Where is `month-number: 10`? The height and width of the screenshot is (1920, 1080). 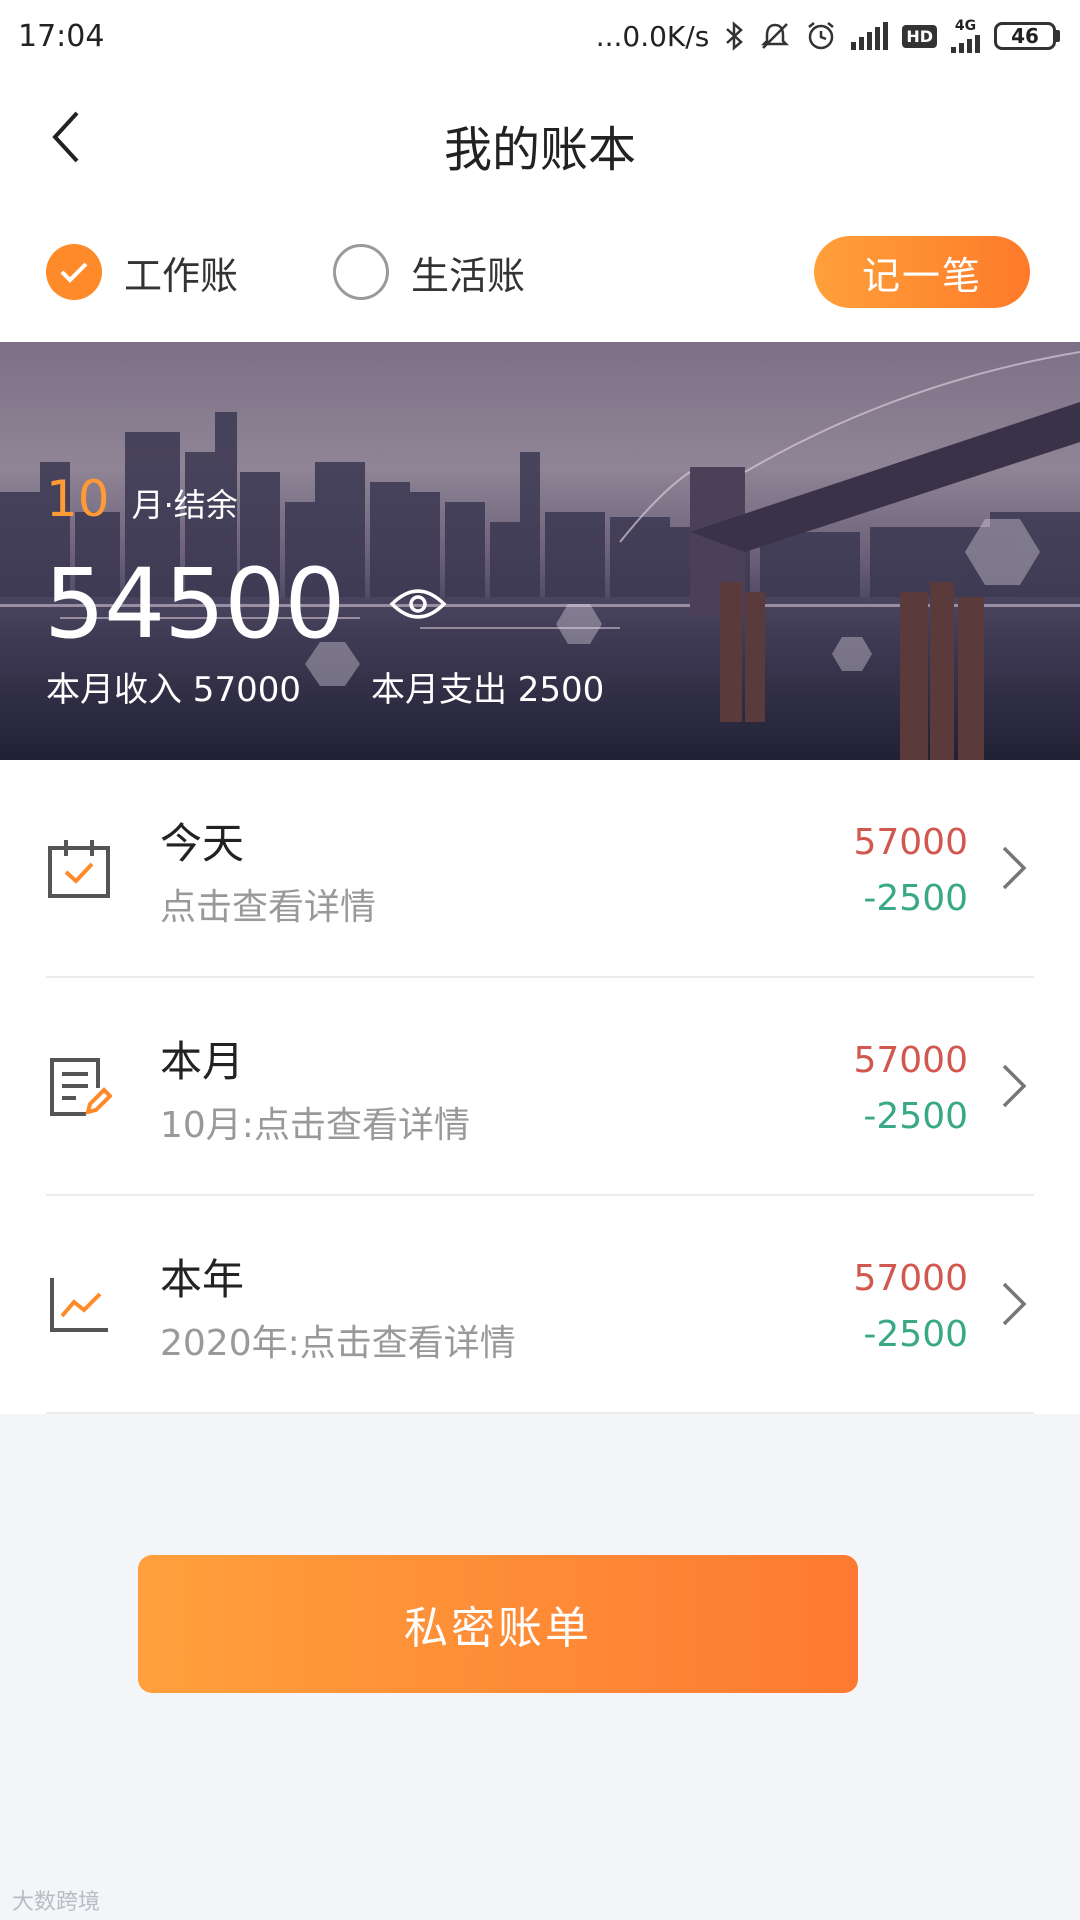
month-number: 10 is located at coordinates (78, 499).